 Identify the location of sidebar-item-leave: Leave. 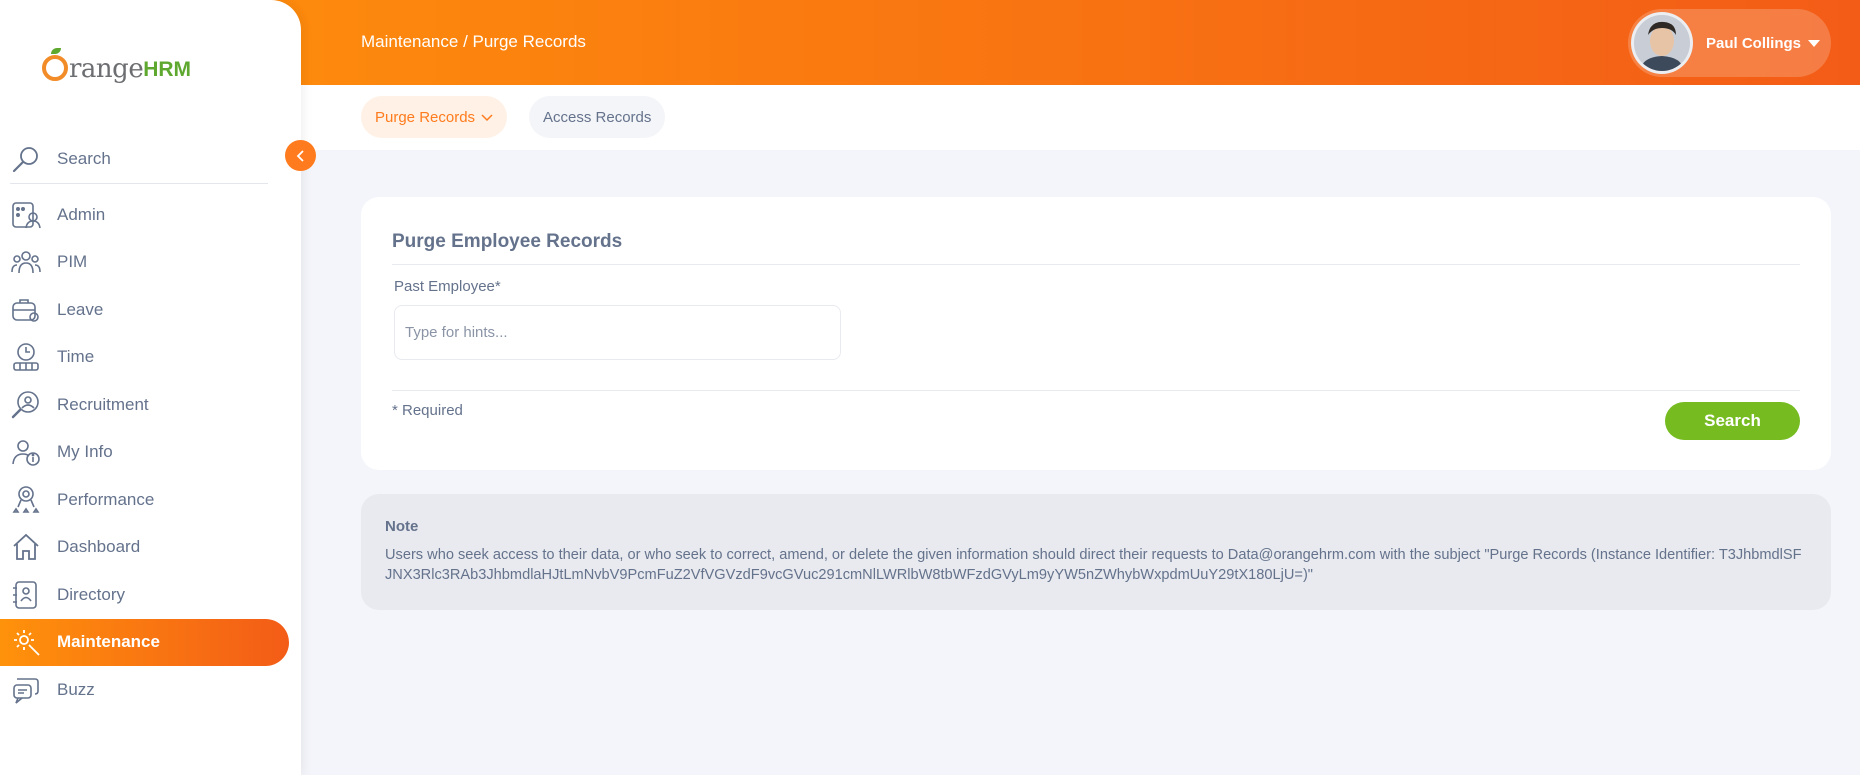
(144, 310).